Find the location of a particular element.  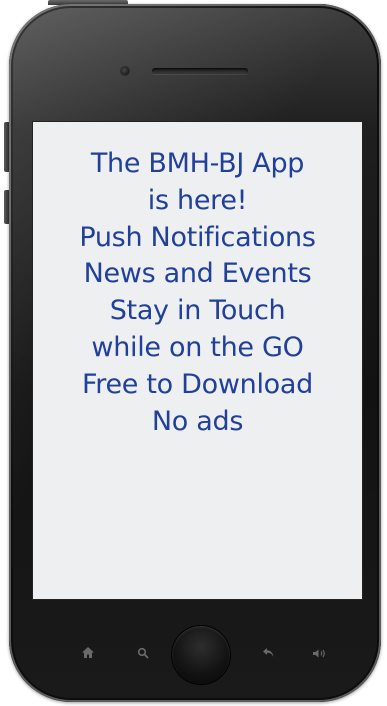

screen-line: No ads is located at coordinates (197, 421).